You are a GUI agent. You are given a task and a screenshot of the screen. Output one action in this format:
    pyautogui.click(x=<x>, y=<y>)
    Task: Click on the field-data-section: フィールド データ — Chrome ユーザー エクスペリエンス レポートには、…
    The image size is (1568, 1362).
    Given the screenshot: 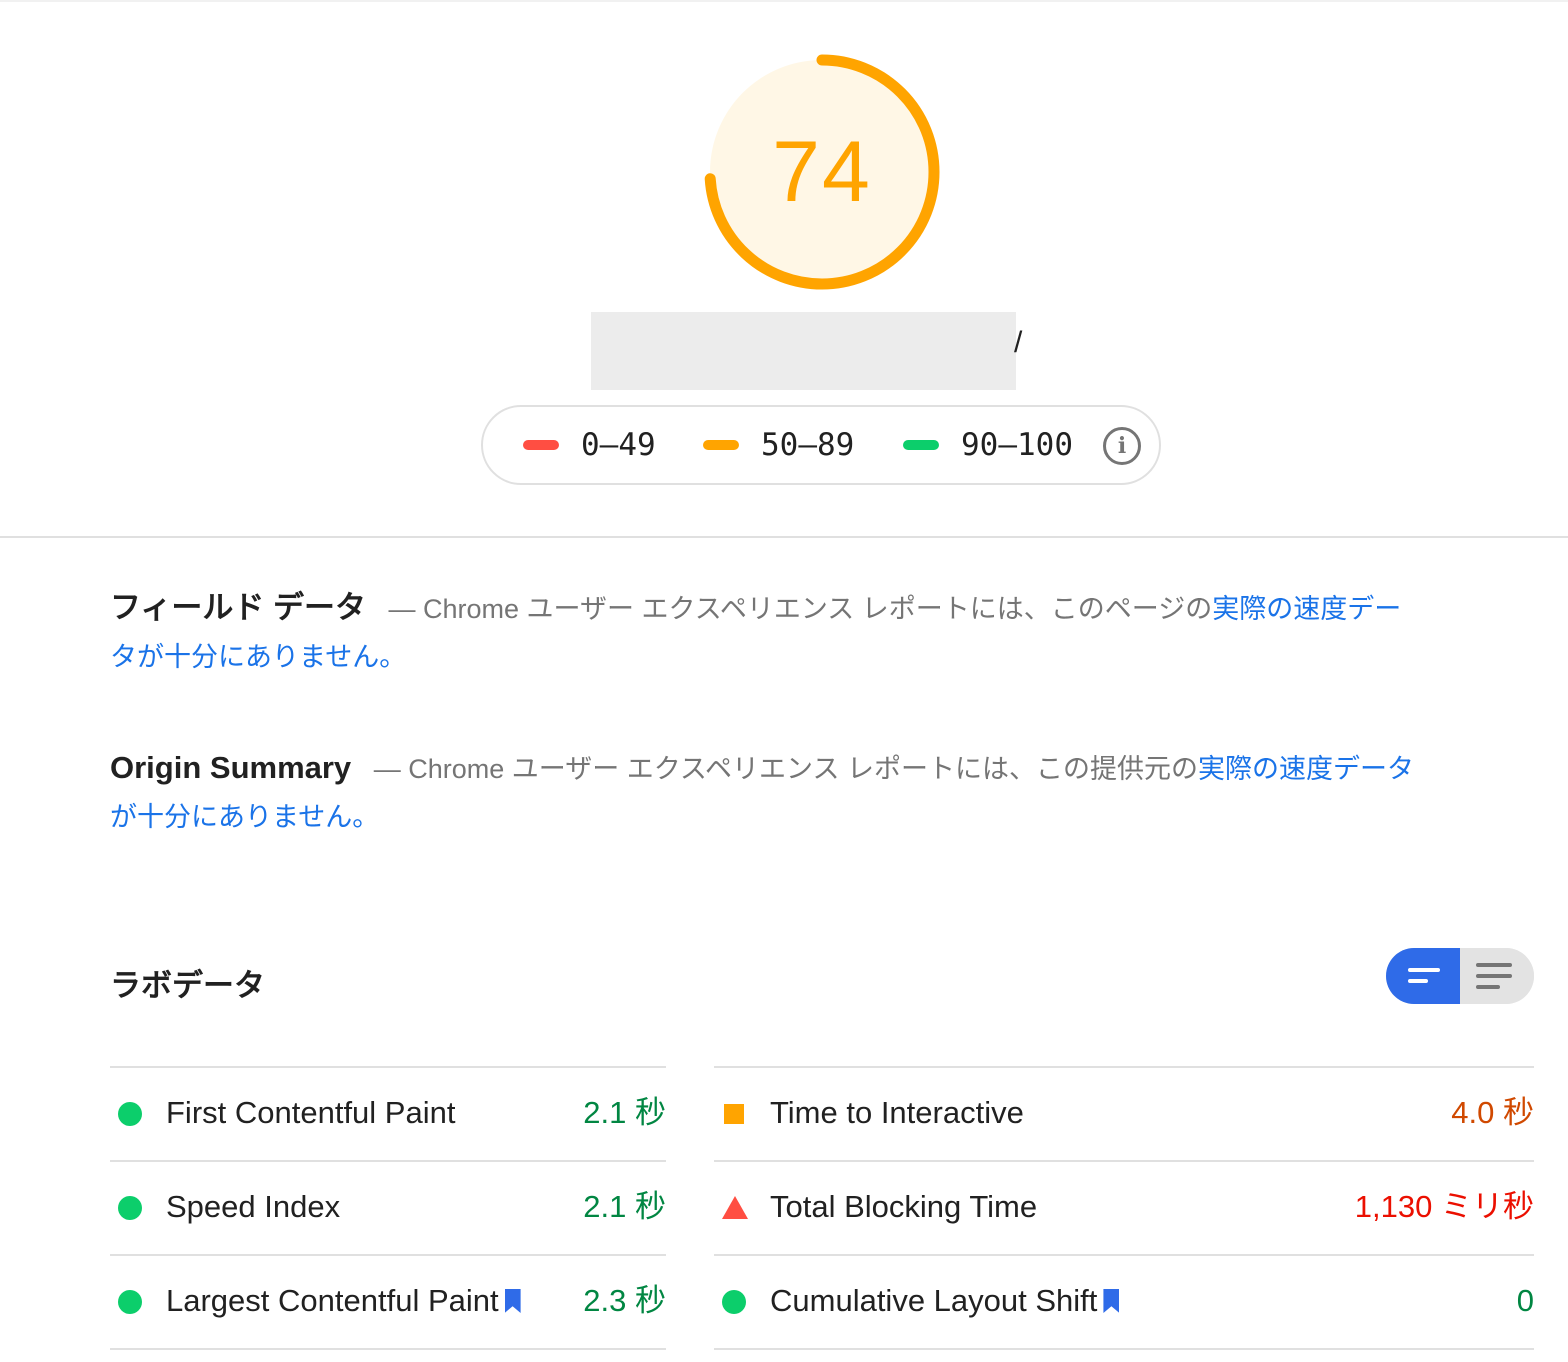 What is the action you would take?
    pyautogui.click(x=765, y=632)
    